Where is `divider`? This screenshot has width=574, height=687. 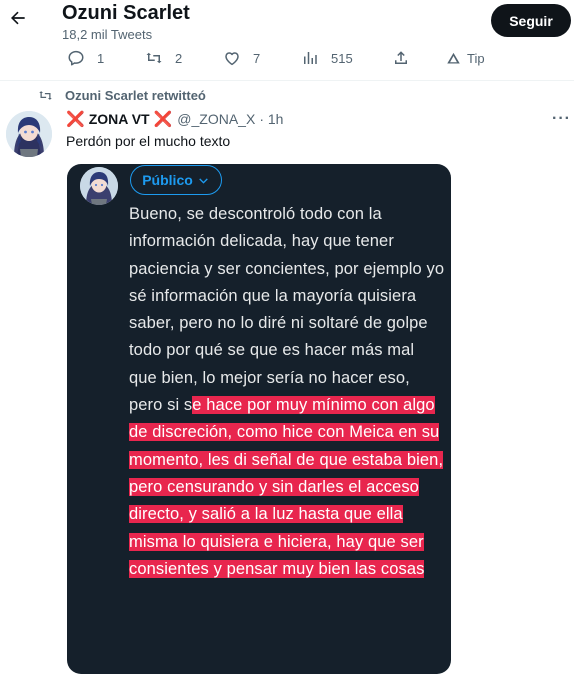 divider is located at coordinates (287, 80).